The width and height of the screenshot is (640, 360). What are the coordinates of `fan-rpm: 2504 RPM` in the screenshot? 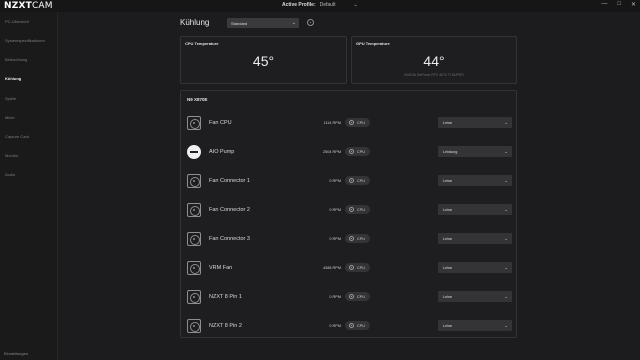 It's located at (332, 152).